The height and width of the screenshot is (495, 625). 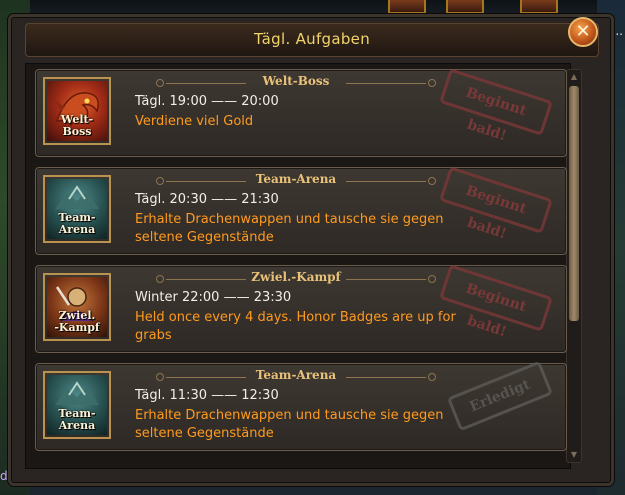 I want to click on task-icon-label: Zwiel. -Kampf, so click(x=77, y=321).